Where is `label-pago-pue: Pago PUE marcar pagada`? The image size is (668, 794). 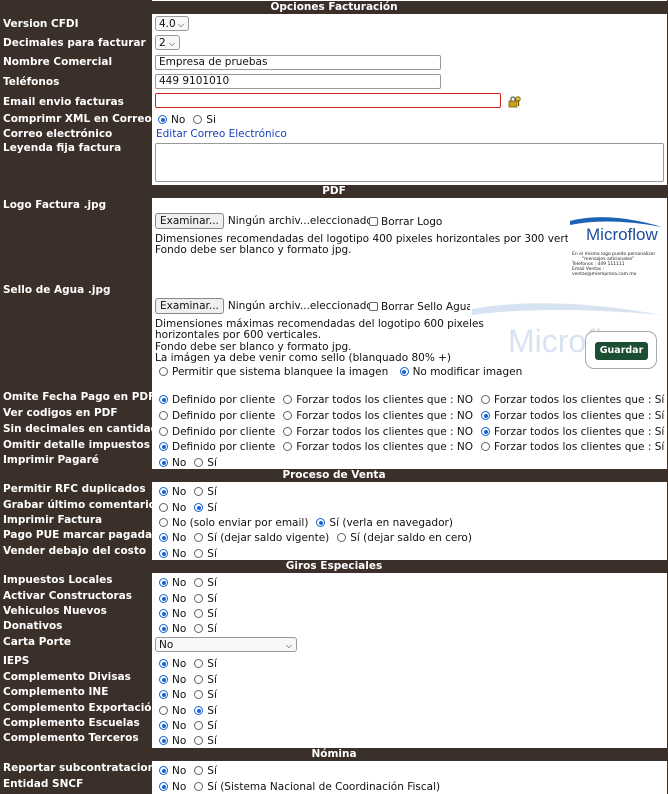
label-pago-pue: Pago PUE marcar pagada is located at coordinates (78, 535).